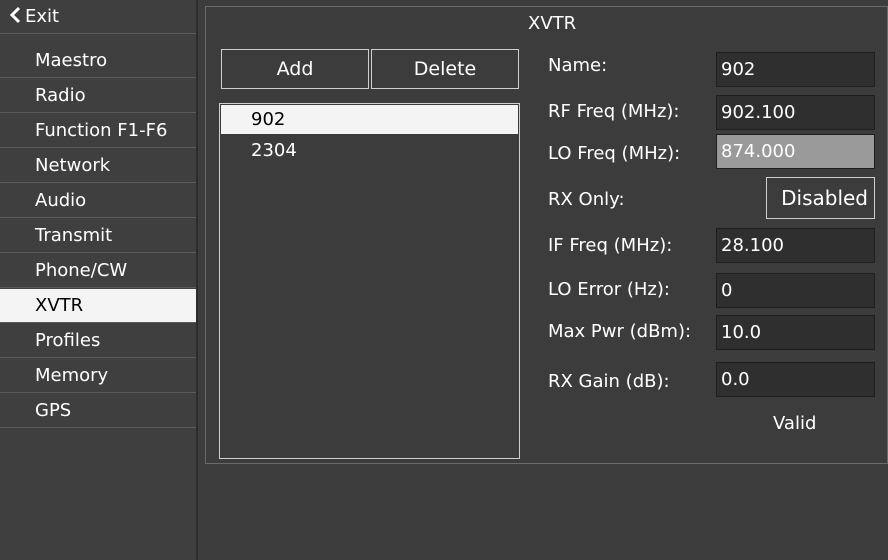  What do you see at coordinates (73, 165) in the screenshot?
I see `sidebar-item-label: Network` at bounding box center [73, 165].